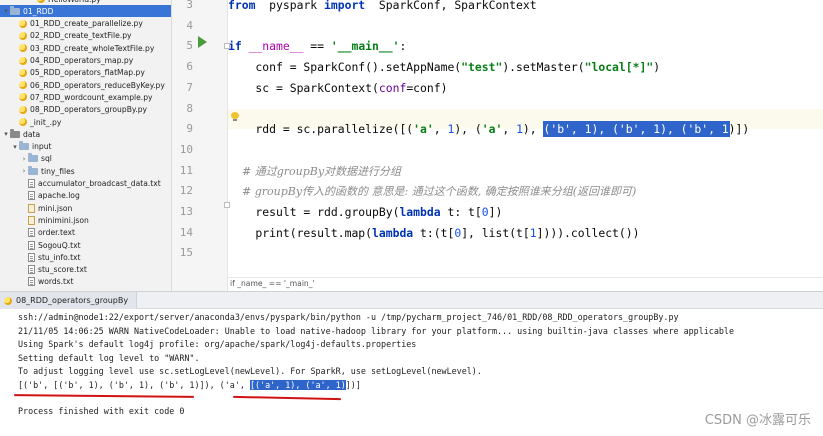  What do you see at coordinates (62, 270) in the screenshot?
I see `tree-item-label: stu_score.txt` at bounding box center [62, 270].